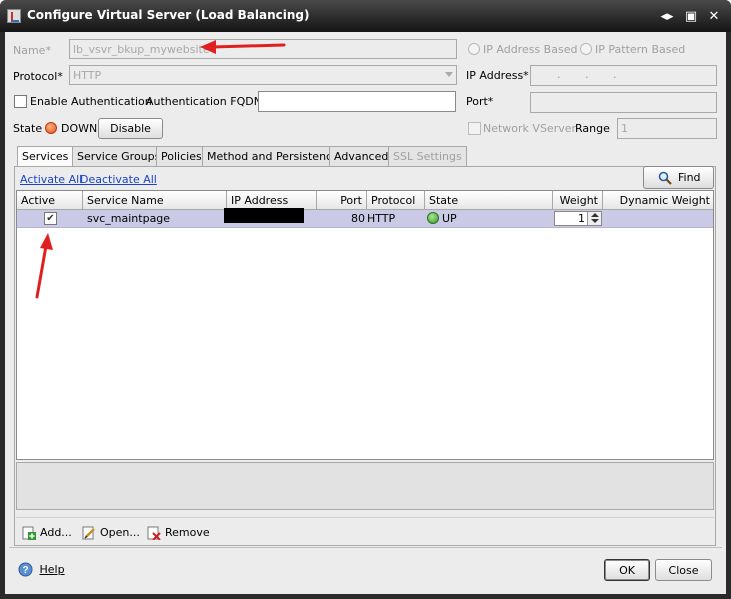 This screenshot has height=599, width=731. What do you see at coordinates (119, 156) in the screenshot?
I see `tab-service-groups: Service Groups` at bounding box center [119, 156].